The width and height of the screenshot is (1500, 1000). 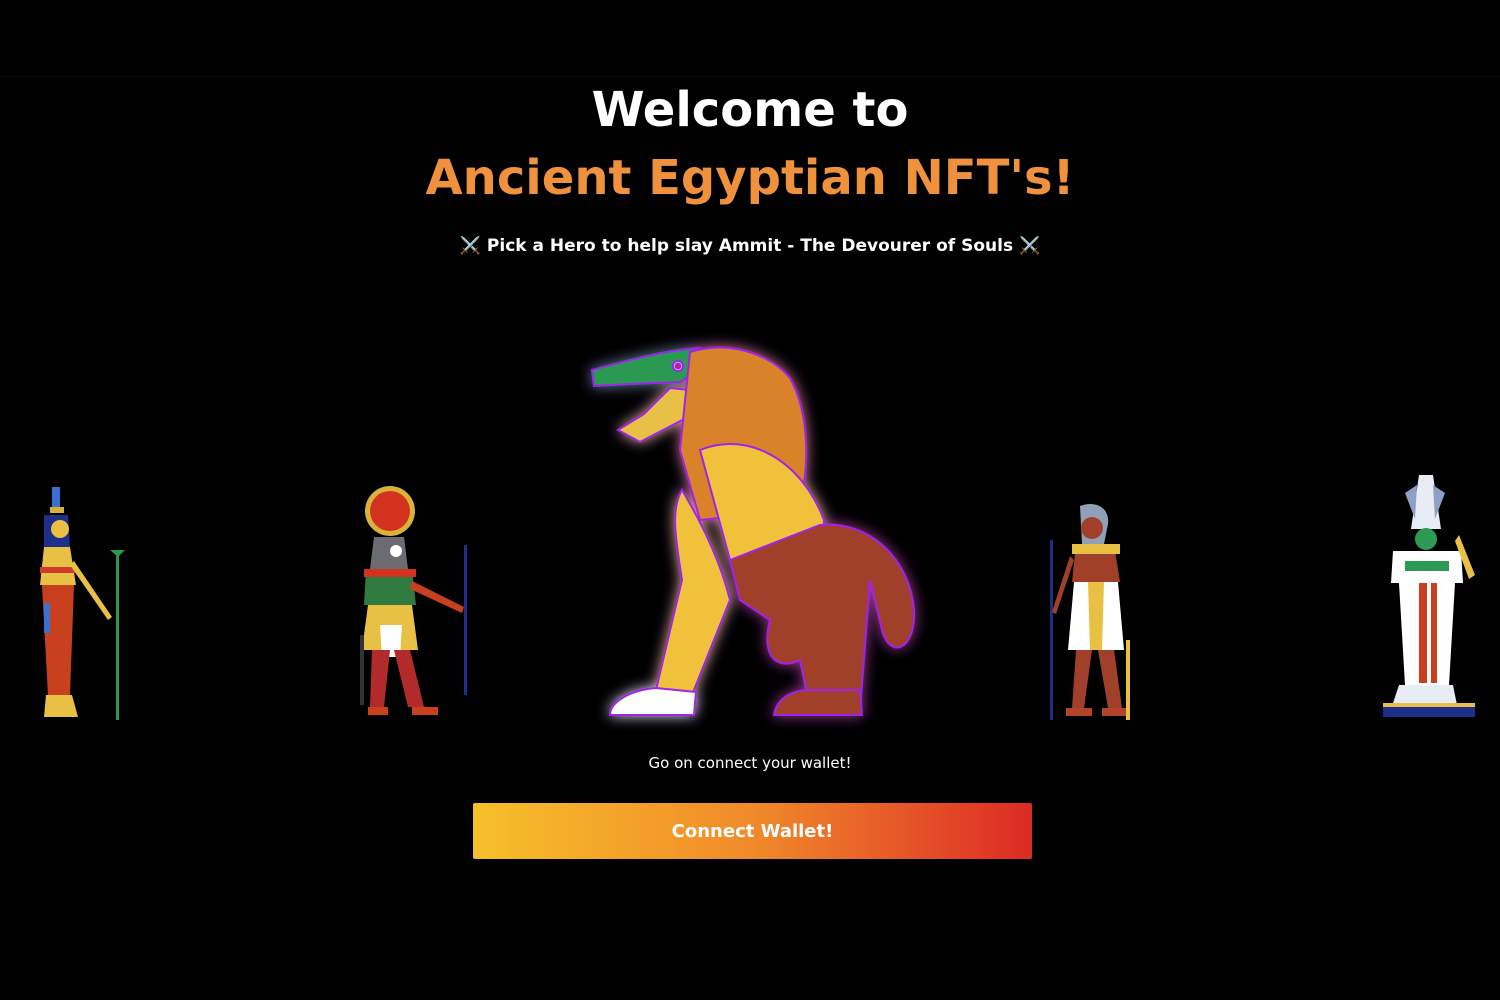 I want to click on pharaoh-figure-icon, so click(x=1090, y=612).